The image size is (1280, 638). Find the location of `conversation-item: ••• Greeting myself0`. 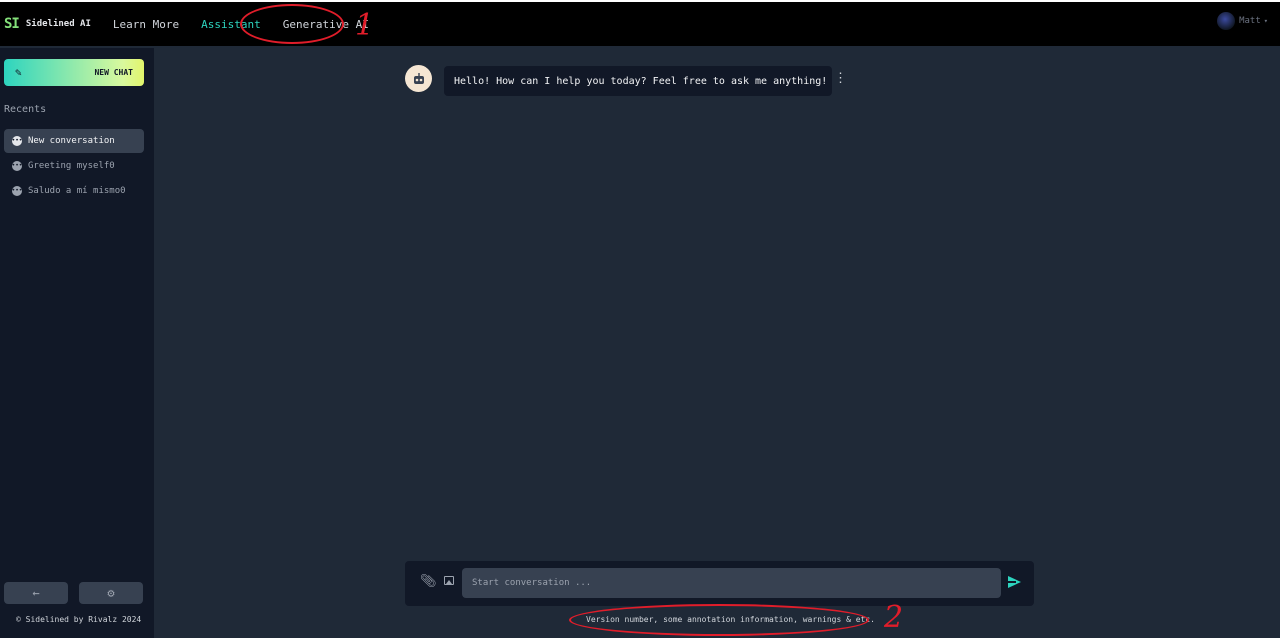

conversation-item: ••• Greeting myself0 is located at coordinates (74, 166).